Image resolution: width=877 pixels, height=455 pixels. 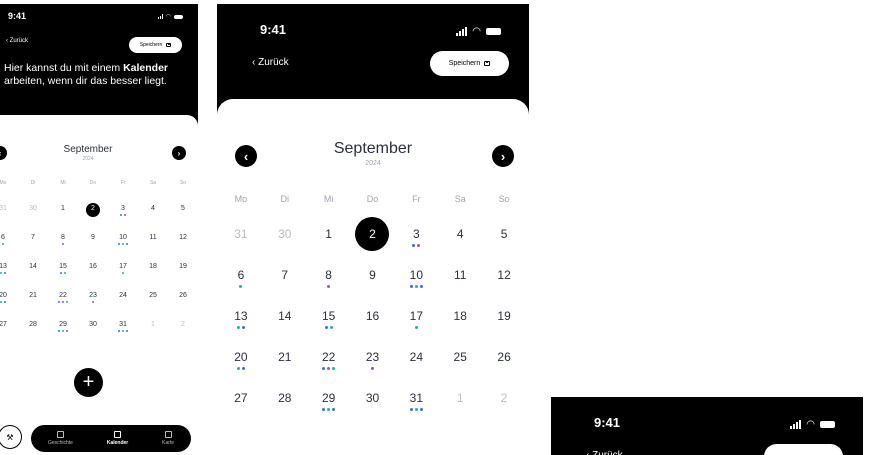 What do you see at coordinates (60, 438) in the screenshot?
I see `tab-geschichte: Geschichte` at bounding box center [60, 438].